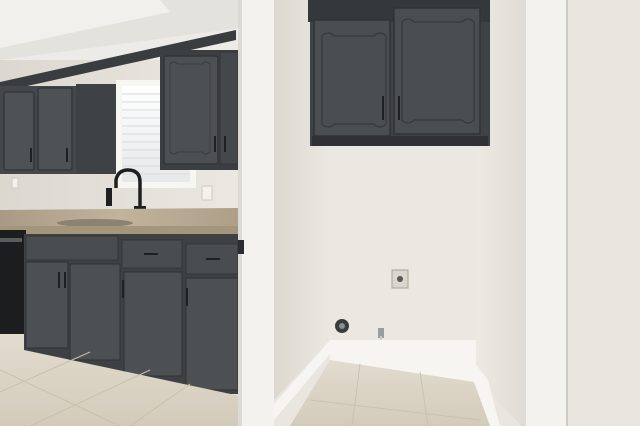  Describe the element at coordinates (400, 141) in the screenshot. I see `laundry-cabinet-base` at that location.